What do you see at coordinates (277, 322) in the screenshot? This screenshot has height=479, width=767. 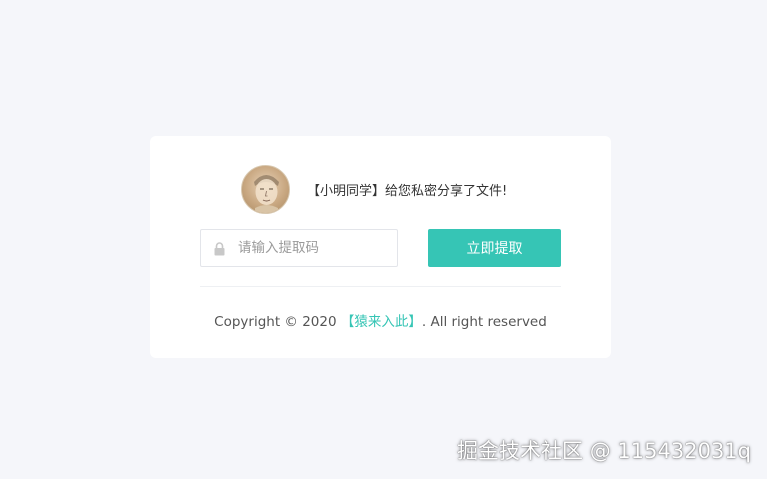 I see `copyright-text: Copyright © 2020` at bounding box center [277, 322].